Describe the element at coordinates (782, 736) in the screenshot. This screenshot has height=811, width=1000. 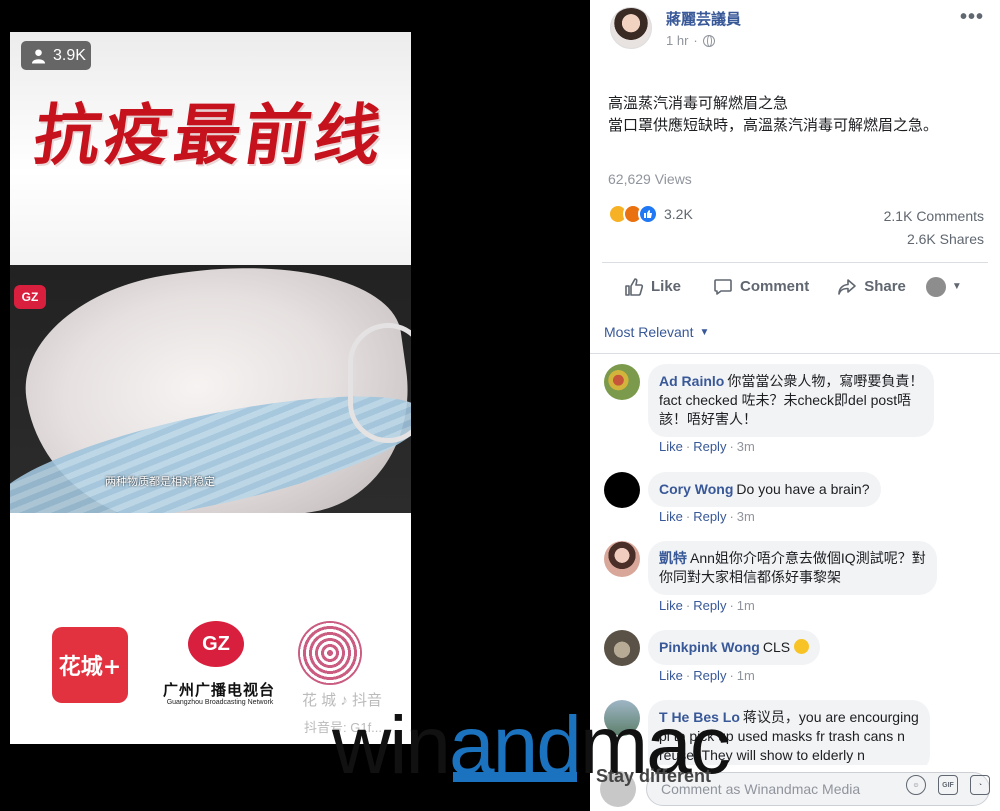
I see `comment-text-line: pl to pick up used masks fr trash cans n` at that location.